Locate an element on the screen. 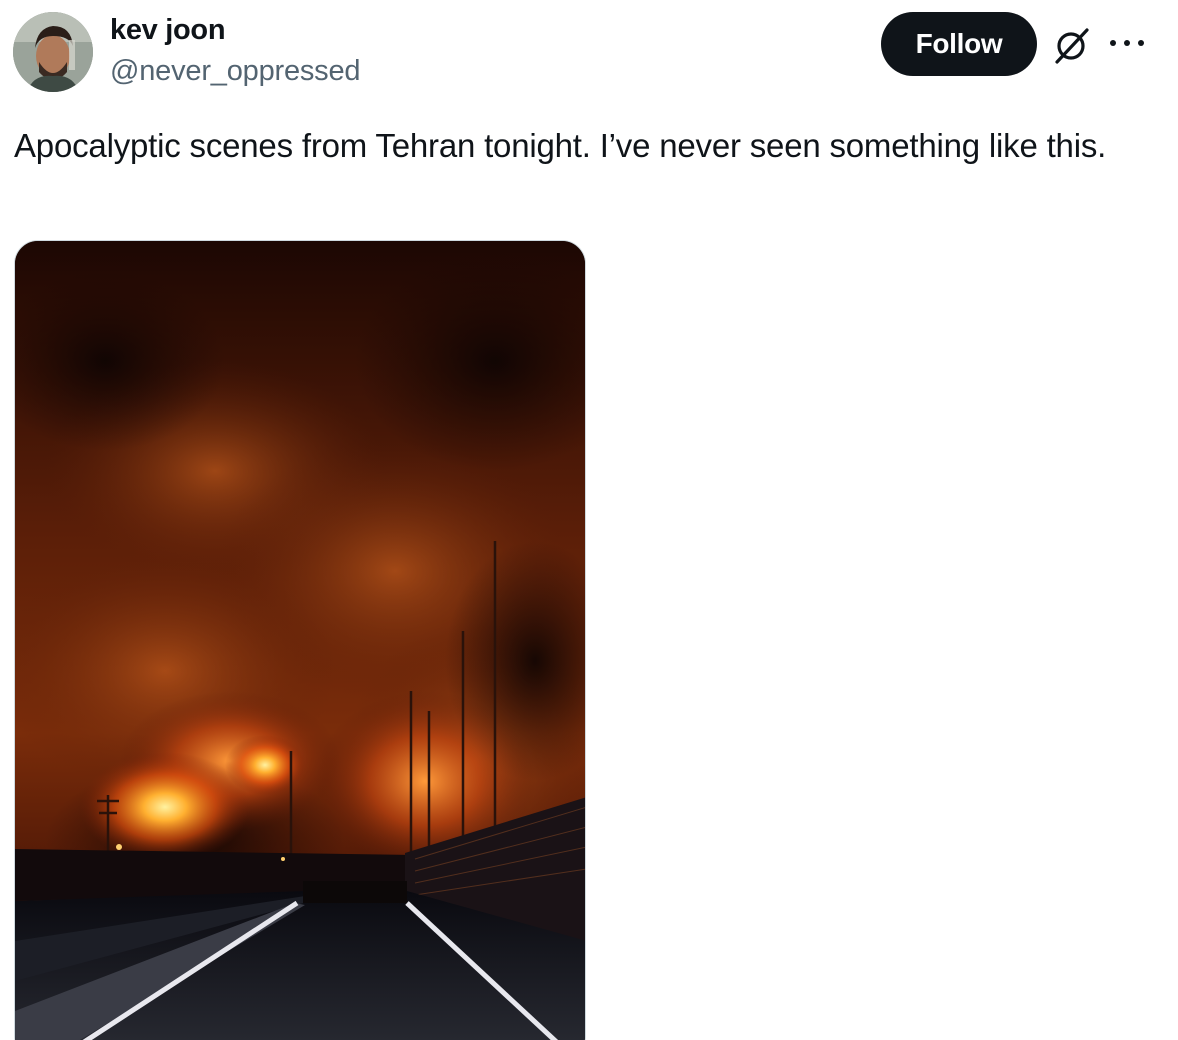 This screenshot has height=1040, width=1178. user-handle: @never_oppressed is located at coordinates (235, 71).